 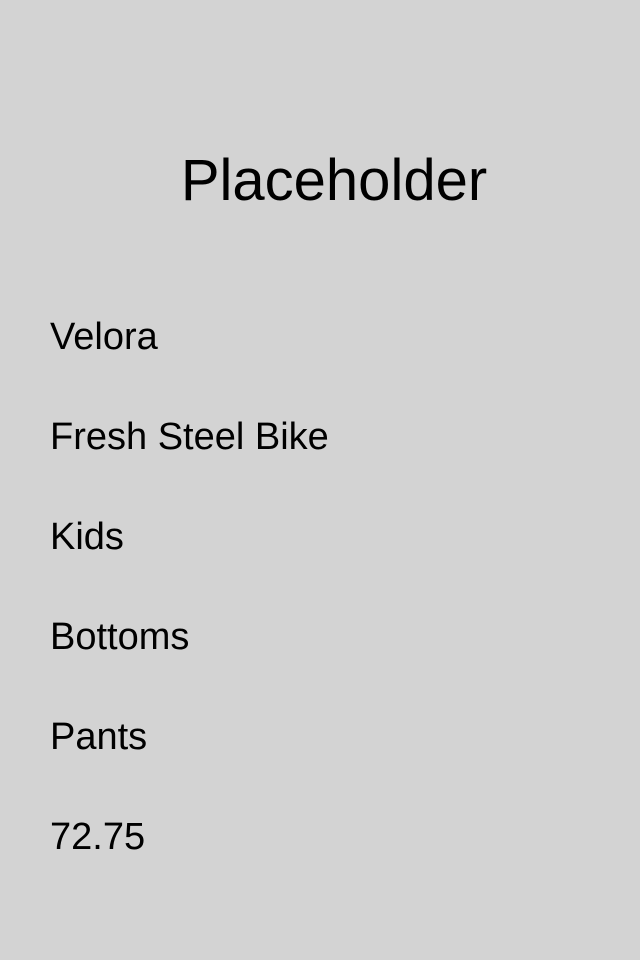 What do you see at coordinates (189, 437) in the screenshot?
I see `product-name-text: Fresh Steel Bike` at bounding box center [189, 437].